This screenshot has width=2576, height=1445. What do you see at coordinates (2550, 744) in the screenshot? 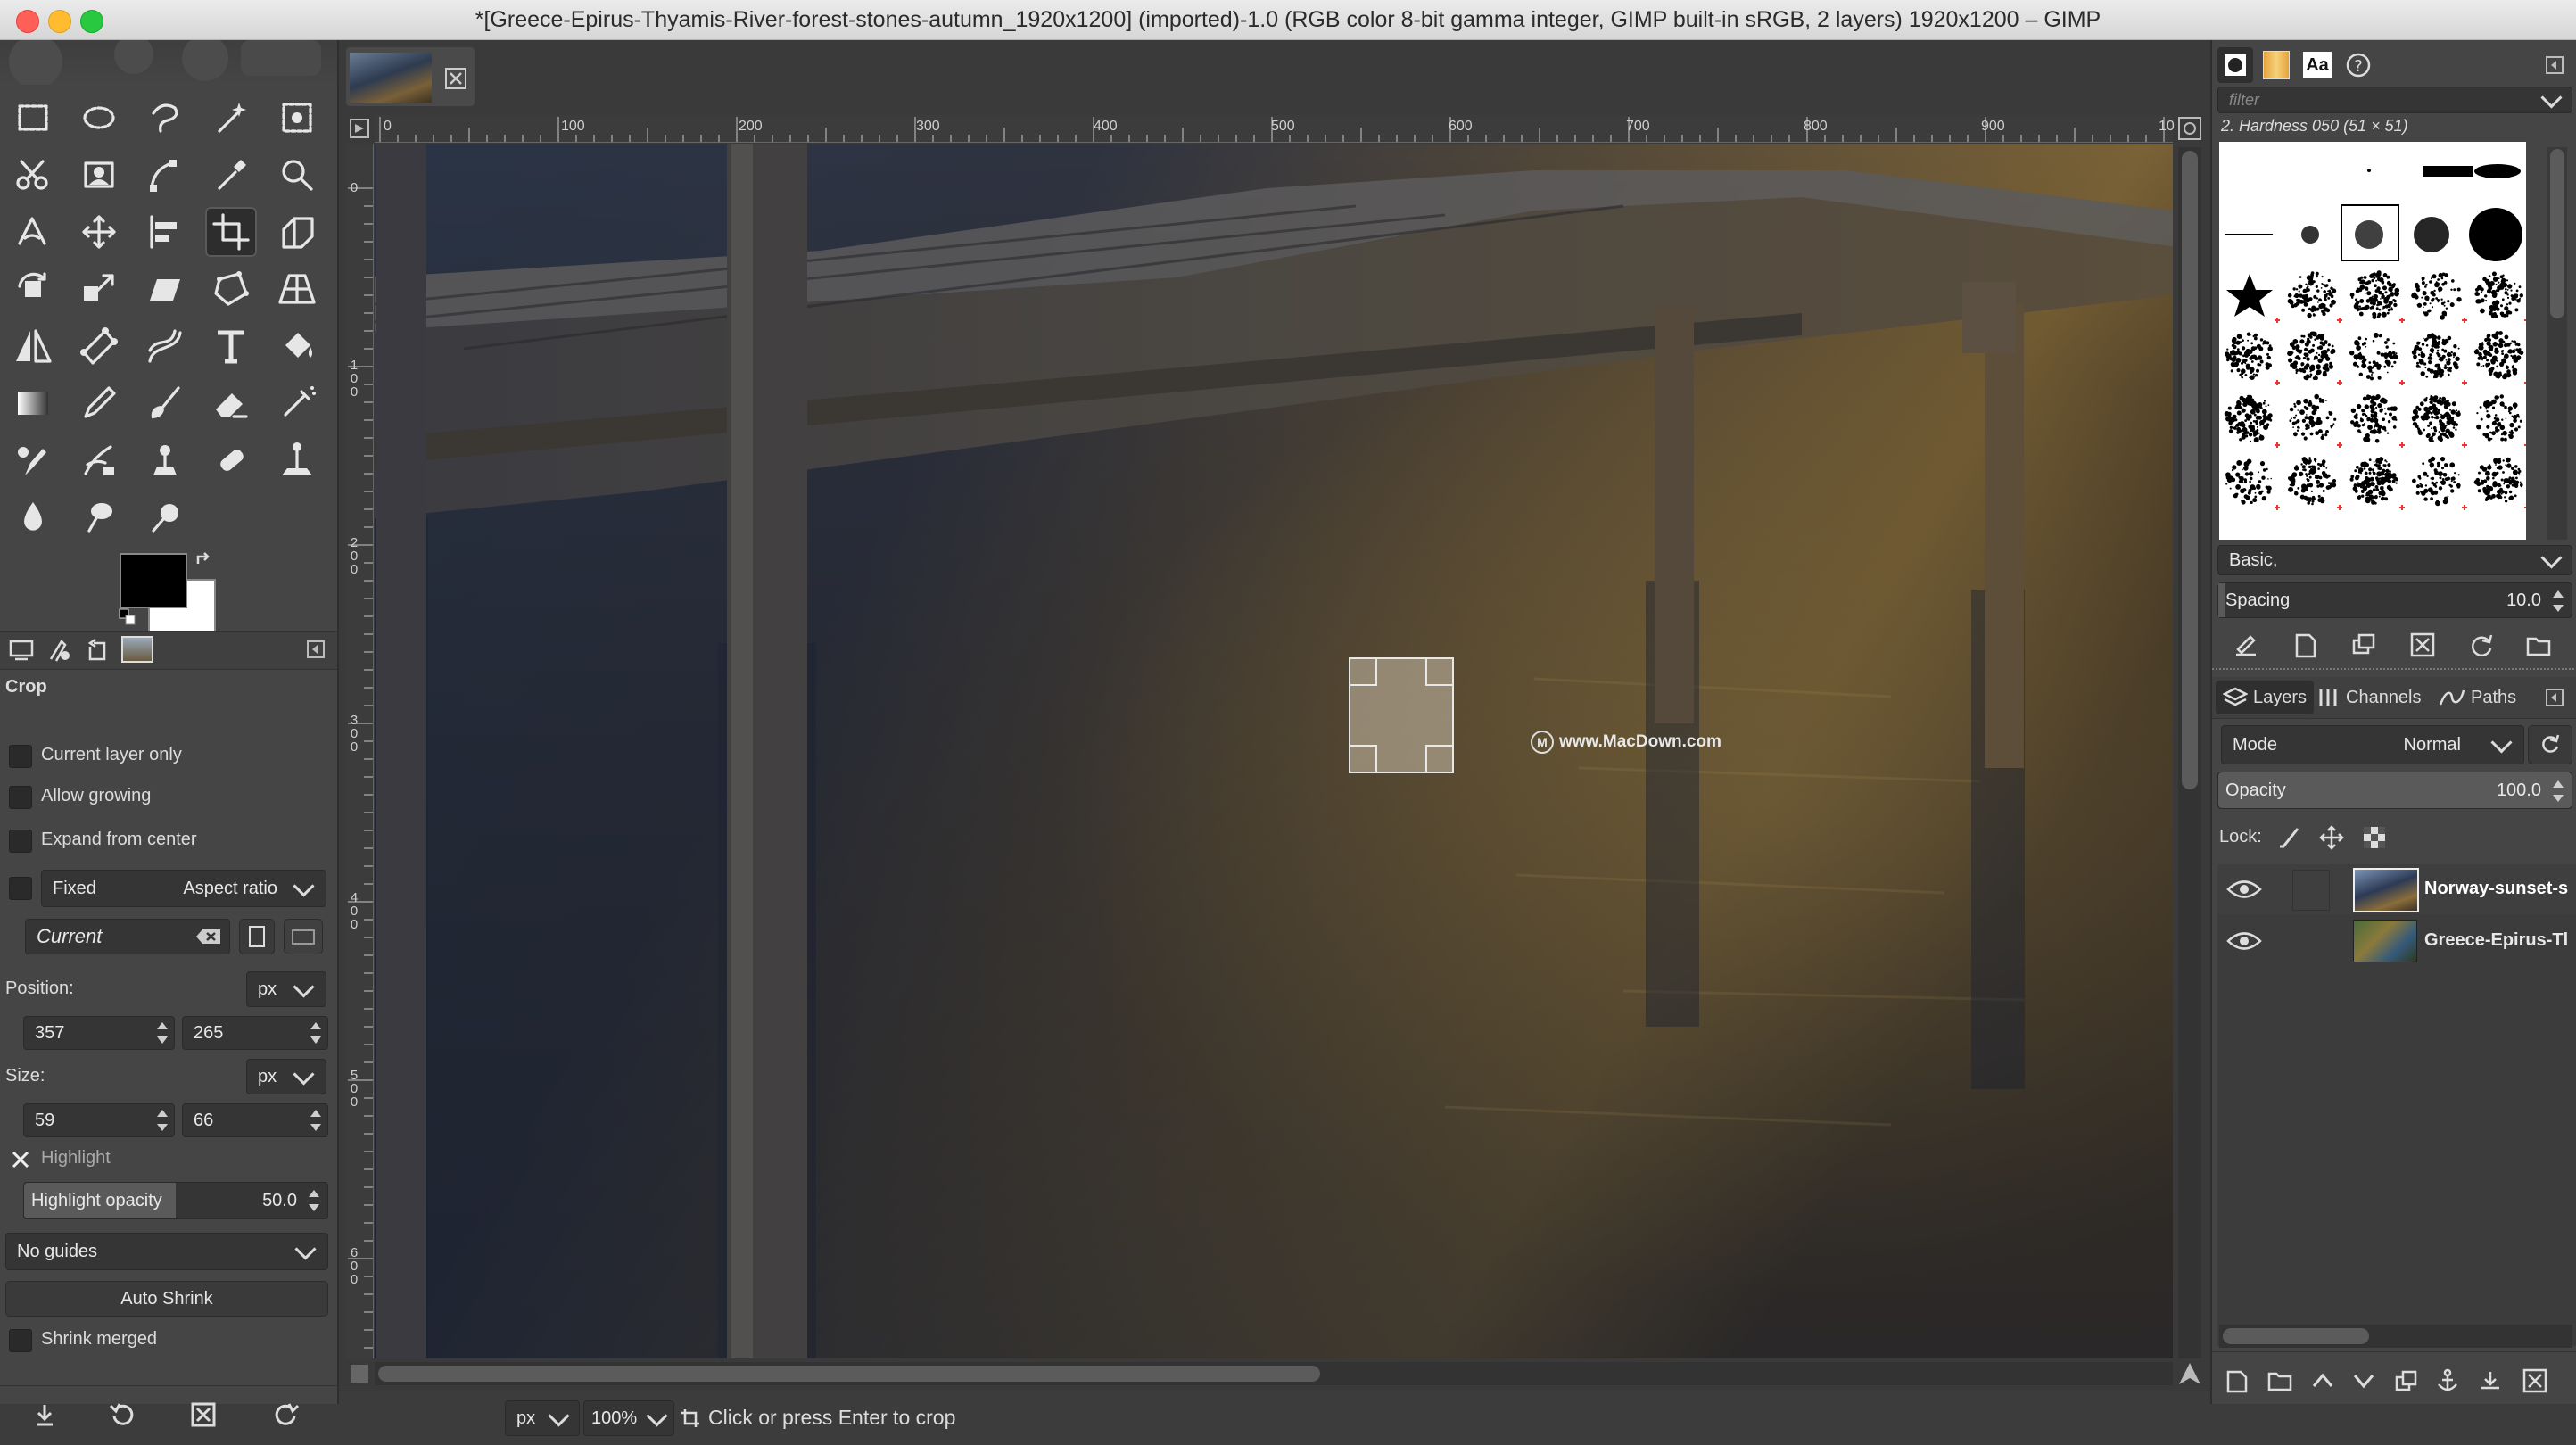
I see `mode-switch-button` at bounding box center [2550, 744].